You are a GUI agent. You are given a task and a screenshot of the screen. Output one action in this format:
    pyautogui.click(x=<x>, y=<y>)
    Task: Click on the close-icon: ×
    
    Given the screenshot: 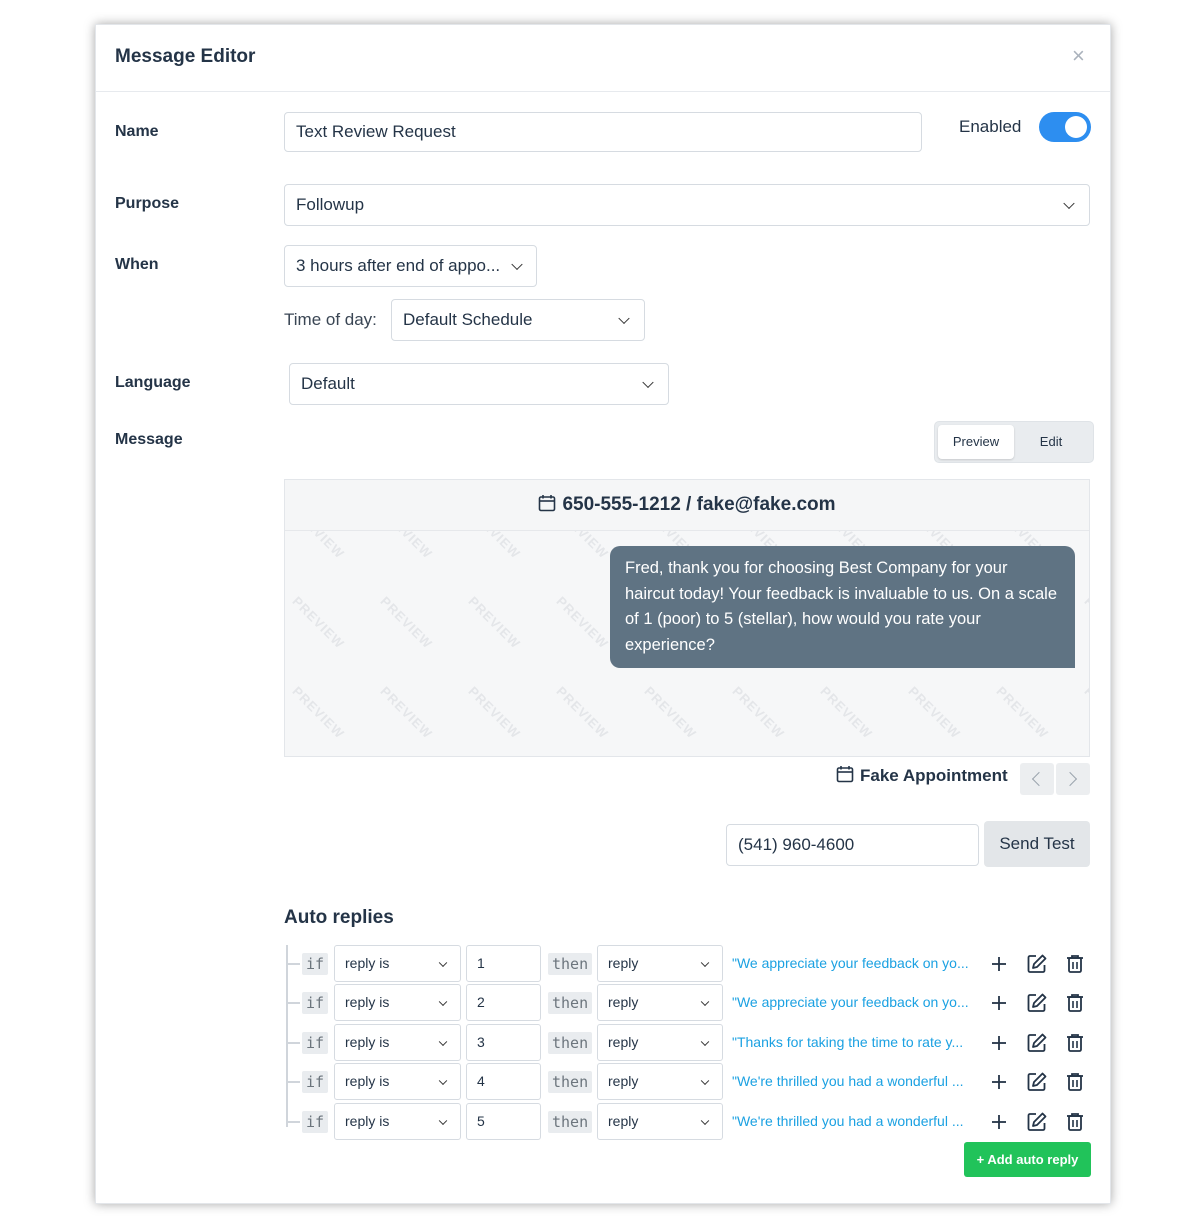 What is the action you would take?
    pyautogui.click(x=1078, y=56)
    